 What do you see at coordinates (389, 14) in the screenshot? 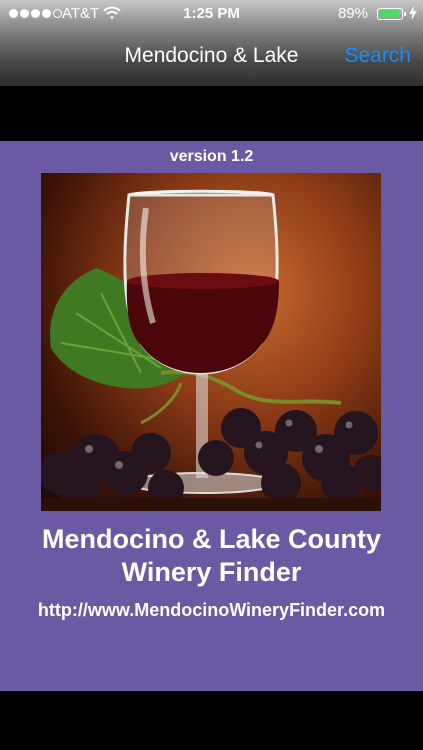
I see `battery-fill` at bounding box center [389, 14].